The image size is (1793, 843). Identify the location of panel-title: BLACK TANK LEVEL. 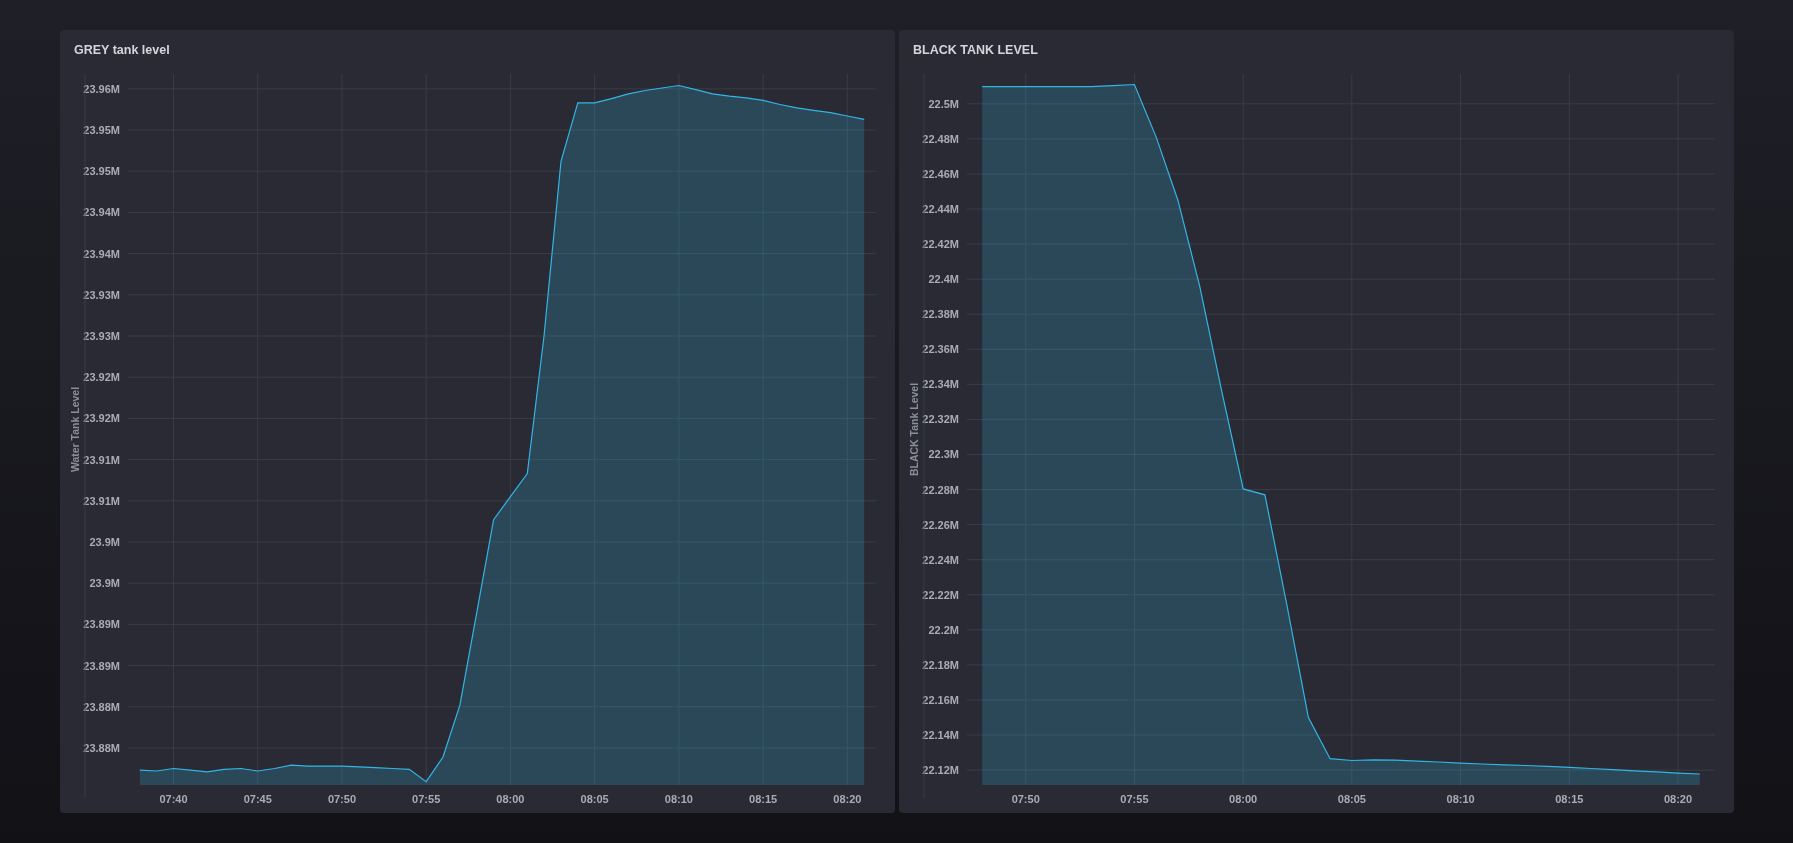
(975, 50).